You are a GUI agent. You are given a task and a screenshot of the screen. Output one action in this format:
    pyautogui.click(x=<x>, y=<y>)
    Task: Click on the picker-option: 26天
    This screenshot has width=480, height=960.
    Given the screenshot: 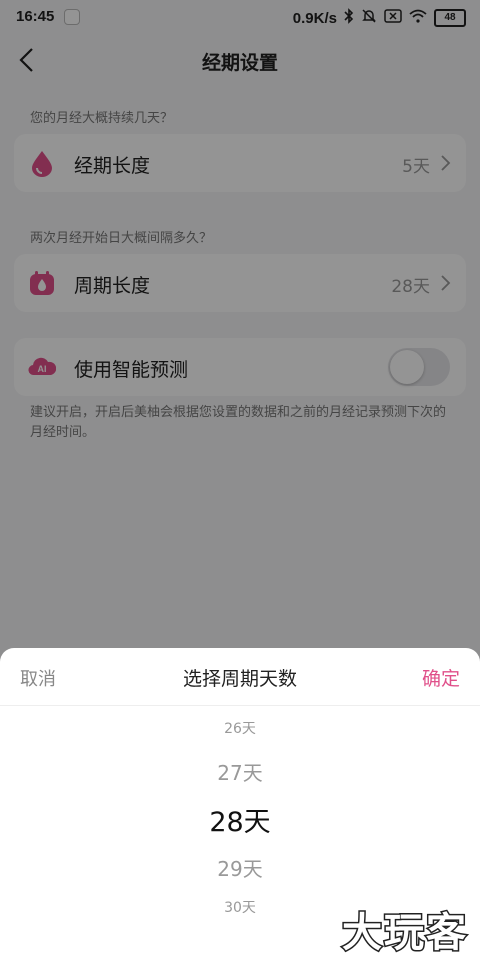 What is the action you would take?
    pyautogui.click(x=240, y=728)
    